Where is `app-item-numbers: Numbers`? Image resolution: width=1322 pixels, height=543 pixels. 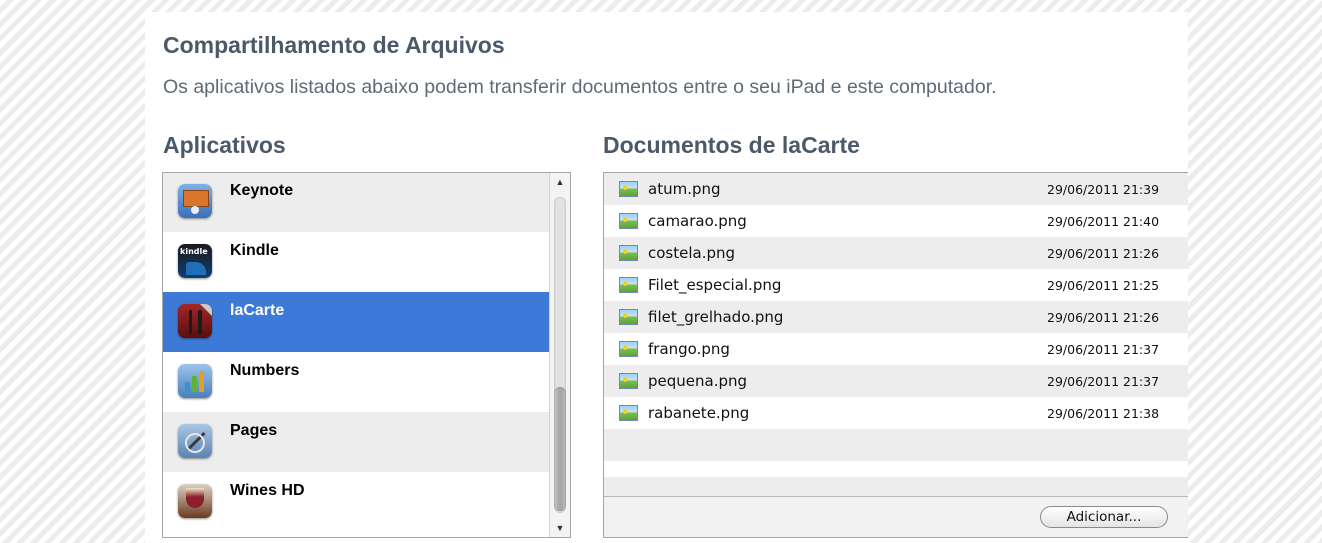 app-item-numbers: Numbers is located at coordinates (356, 382).